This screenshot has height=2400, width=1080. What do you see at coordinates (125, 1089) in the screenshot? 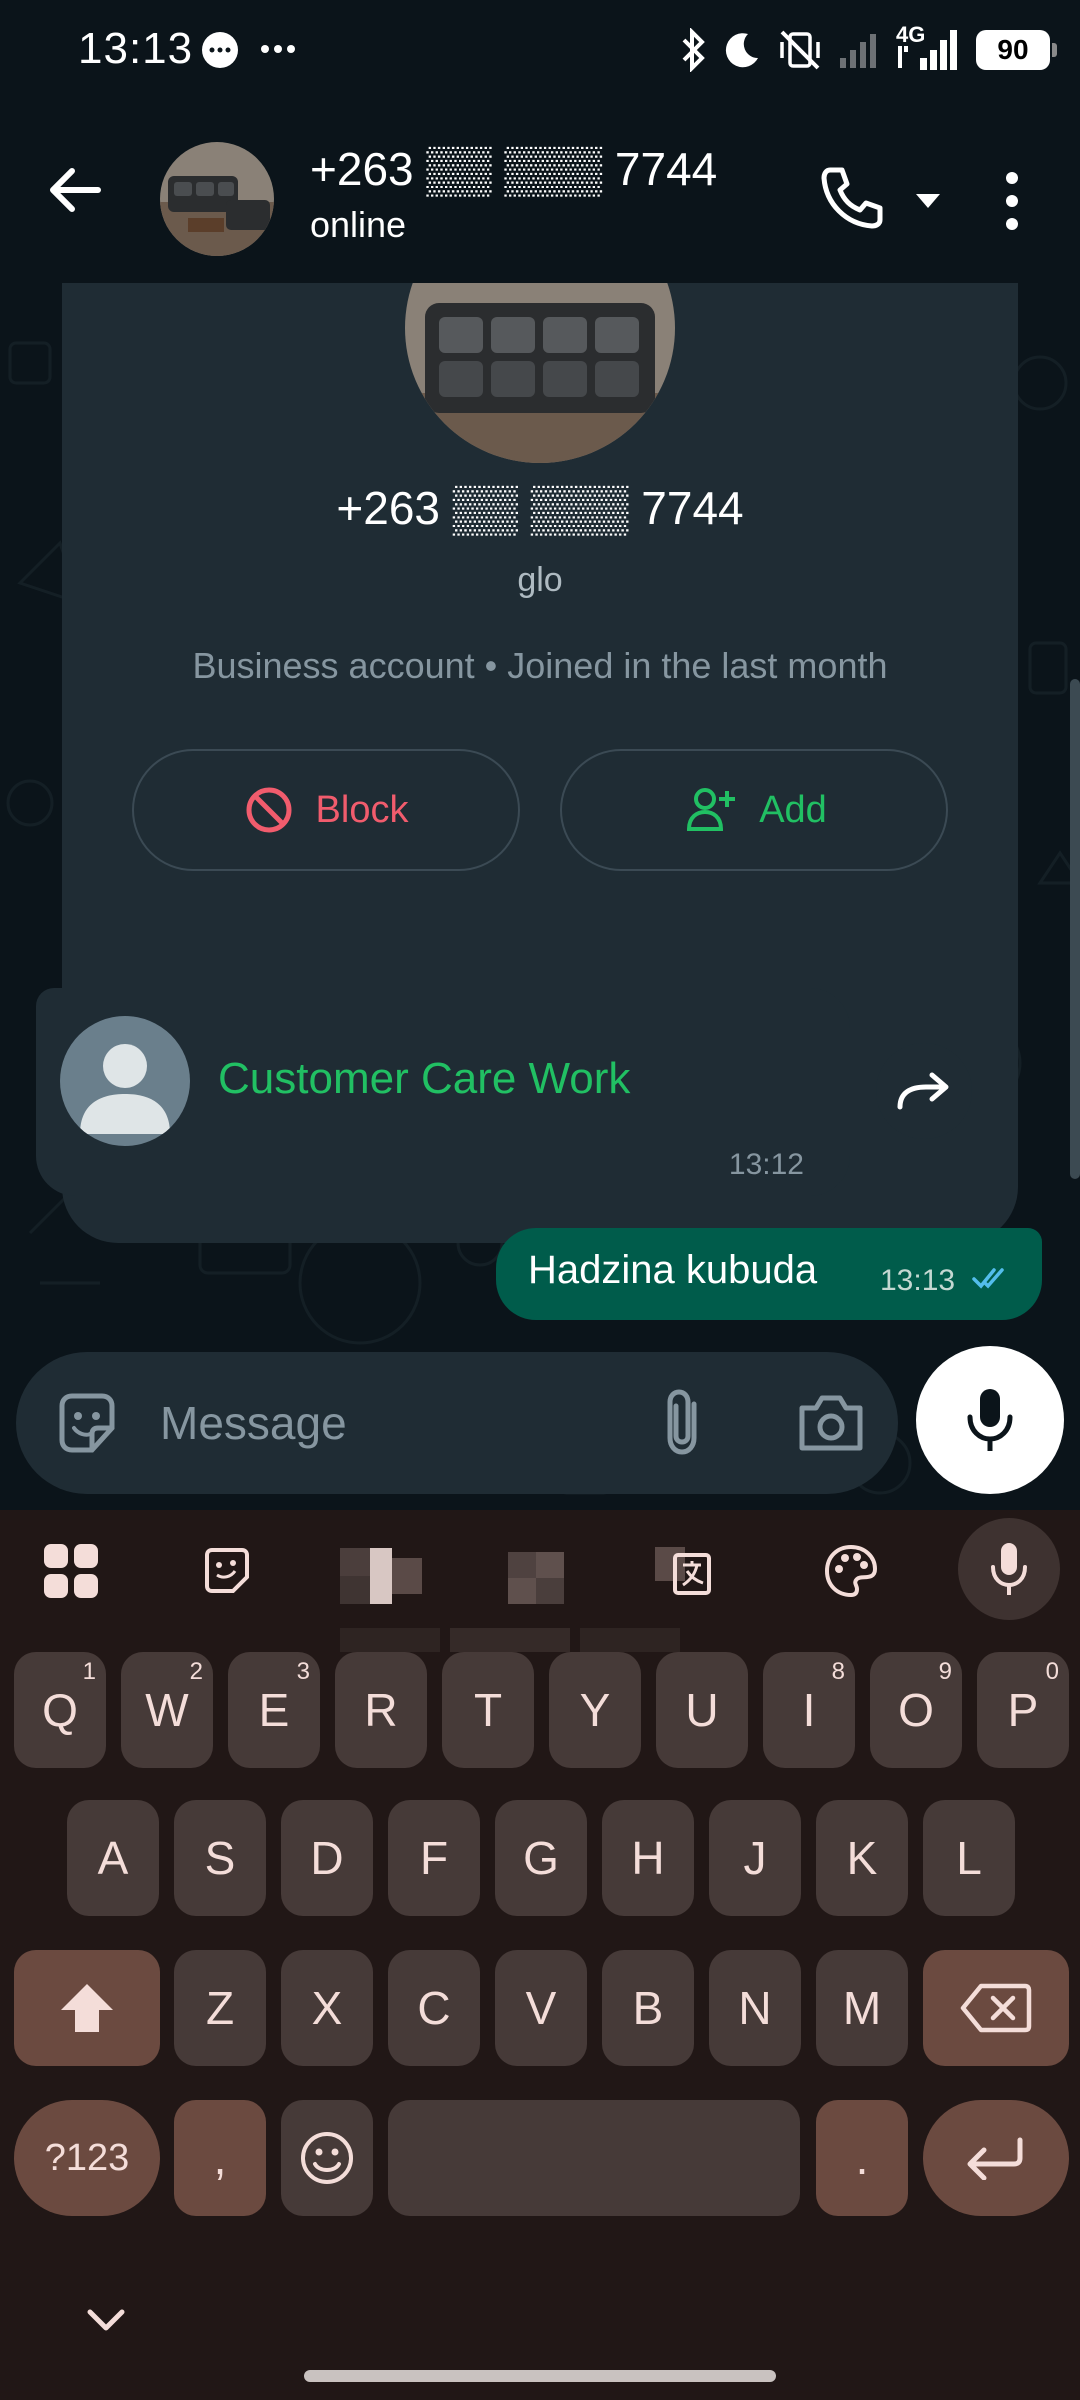
I see `person-icon` at bounding box center [125, 1089].